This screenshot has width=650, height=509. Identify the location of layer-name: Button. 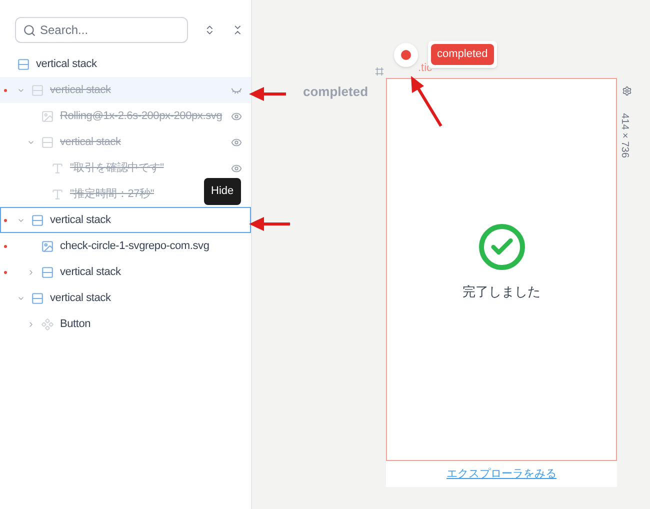
(75, 324).